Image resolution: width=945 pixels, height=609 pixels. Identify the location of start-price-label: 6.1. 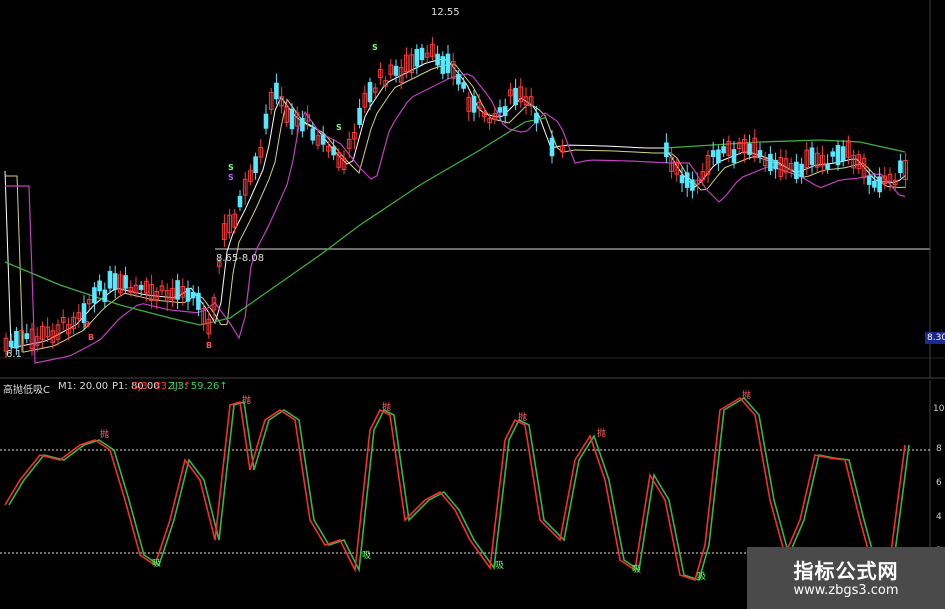
(14, 354).